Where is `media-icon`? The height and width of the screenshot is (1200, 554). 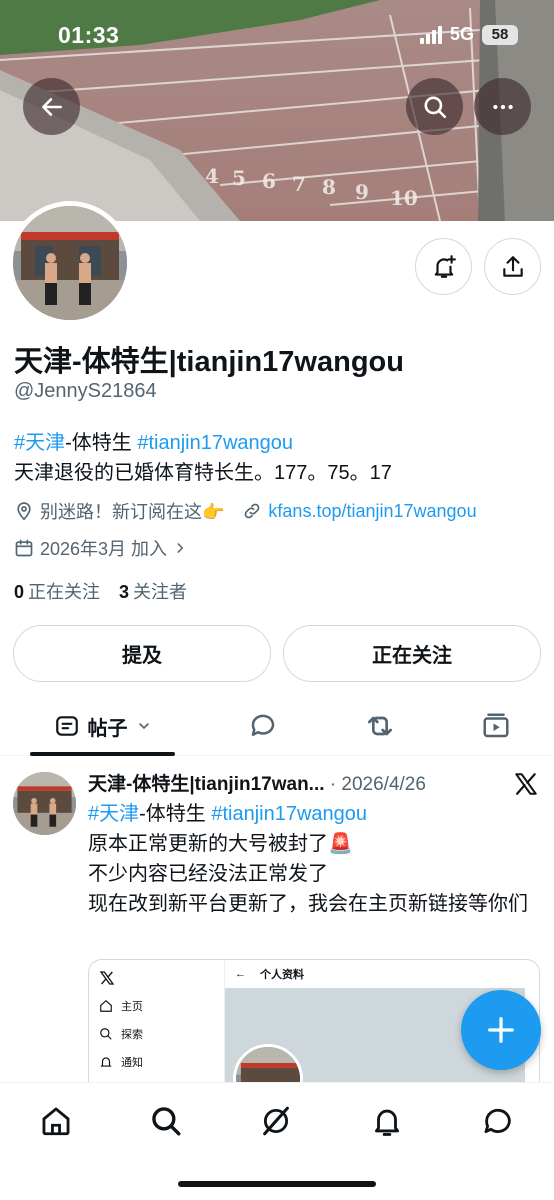 media-icon is located at coordinates (496, 725).